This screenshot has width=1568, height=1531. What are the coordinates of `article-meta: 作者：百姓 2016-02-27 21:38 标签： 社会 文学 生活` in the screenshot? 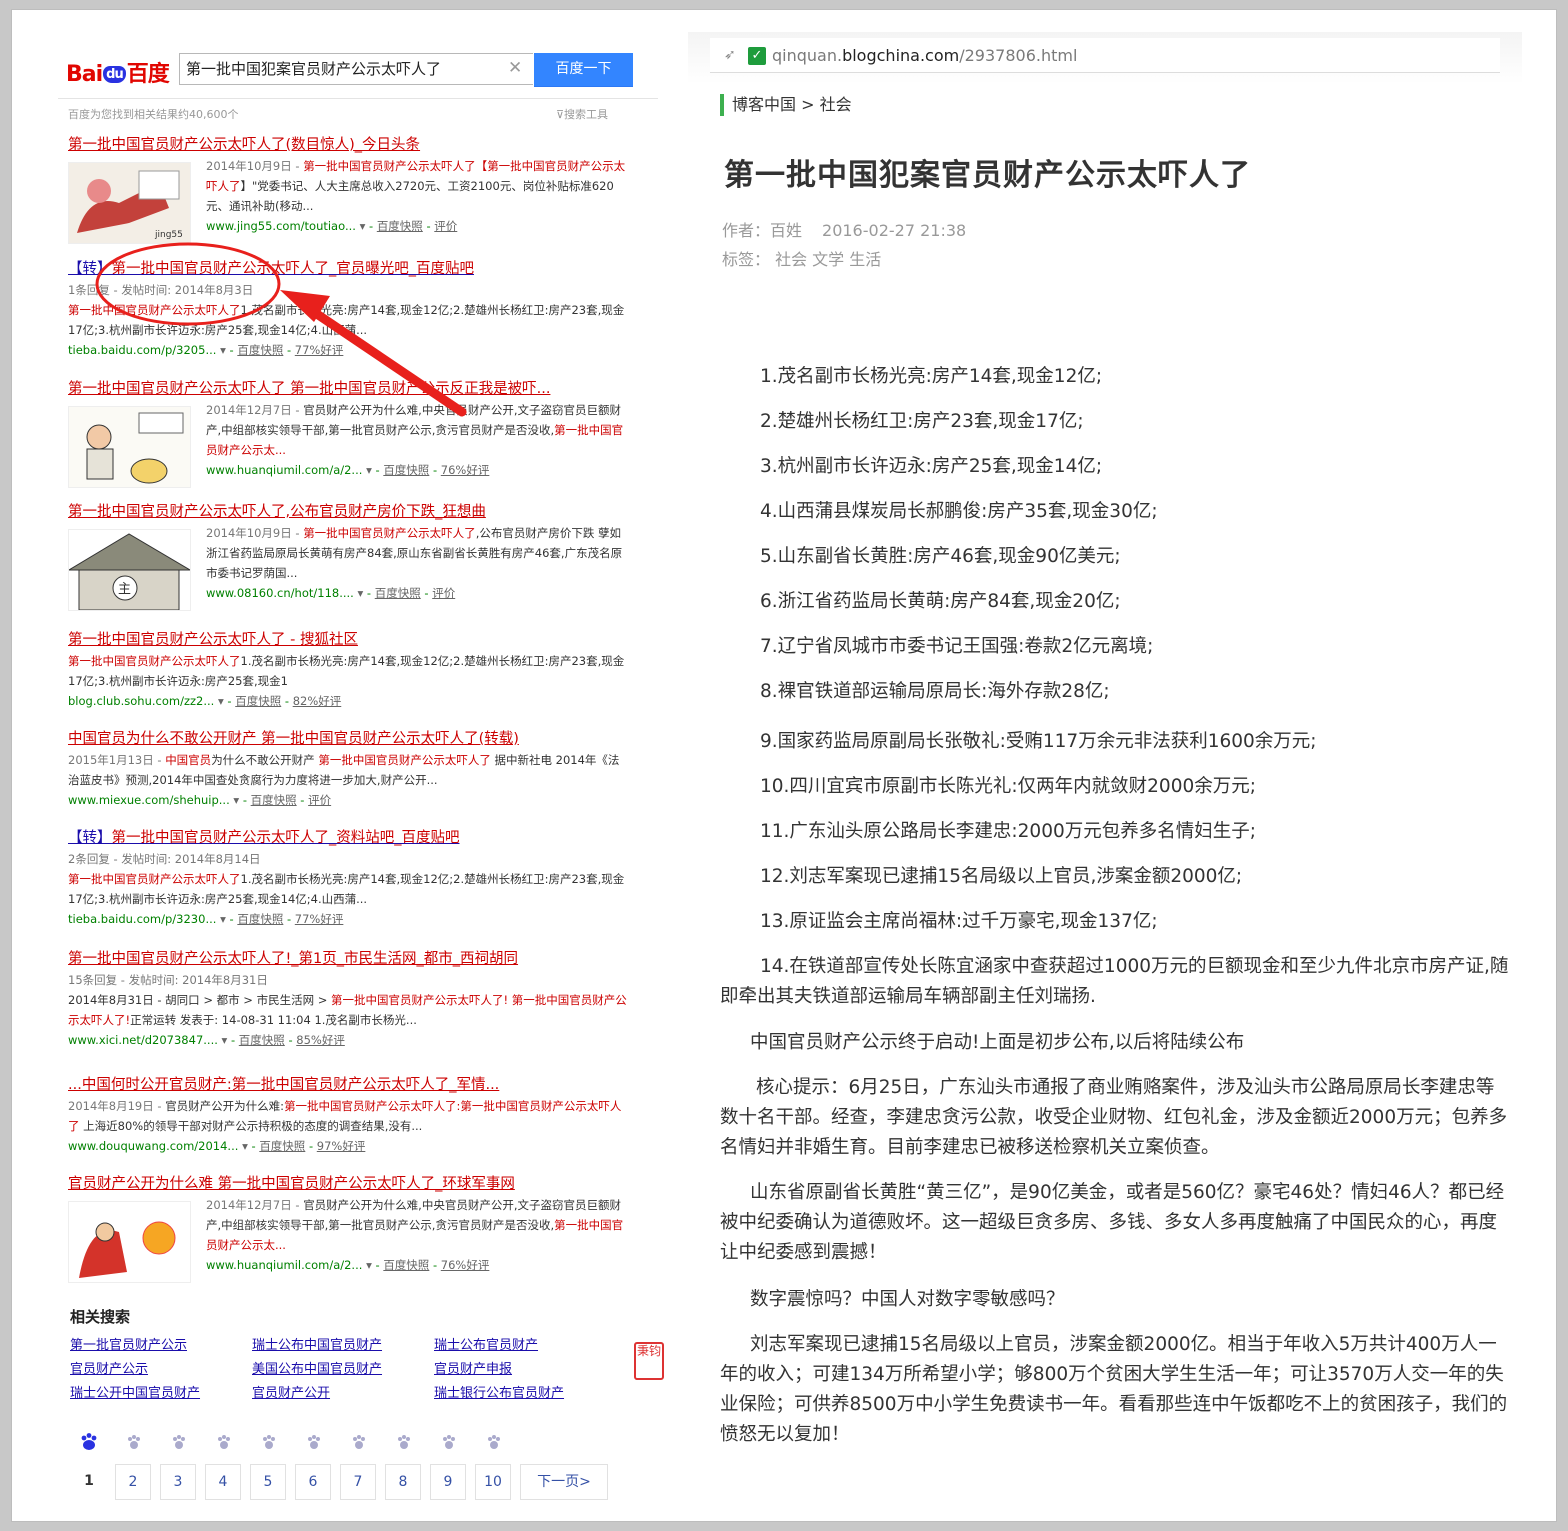 It's located at (854, 245).